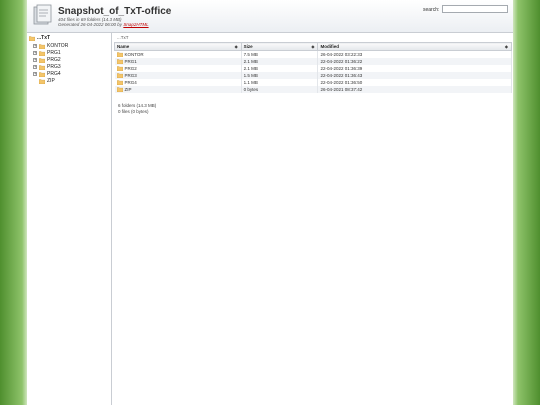 This screenshot has width=540, height=405. I want to click on tree-item-label: PRG4, so click(54, 74).